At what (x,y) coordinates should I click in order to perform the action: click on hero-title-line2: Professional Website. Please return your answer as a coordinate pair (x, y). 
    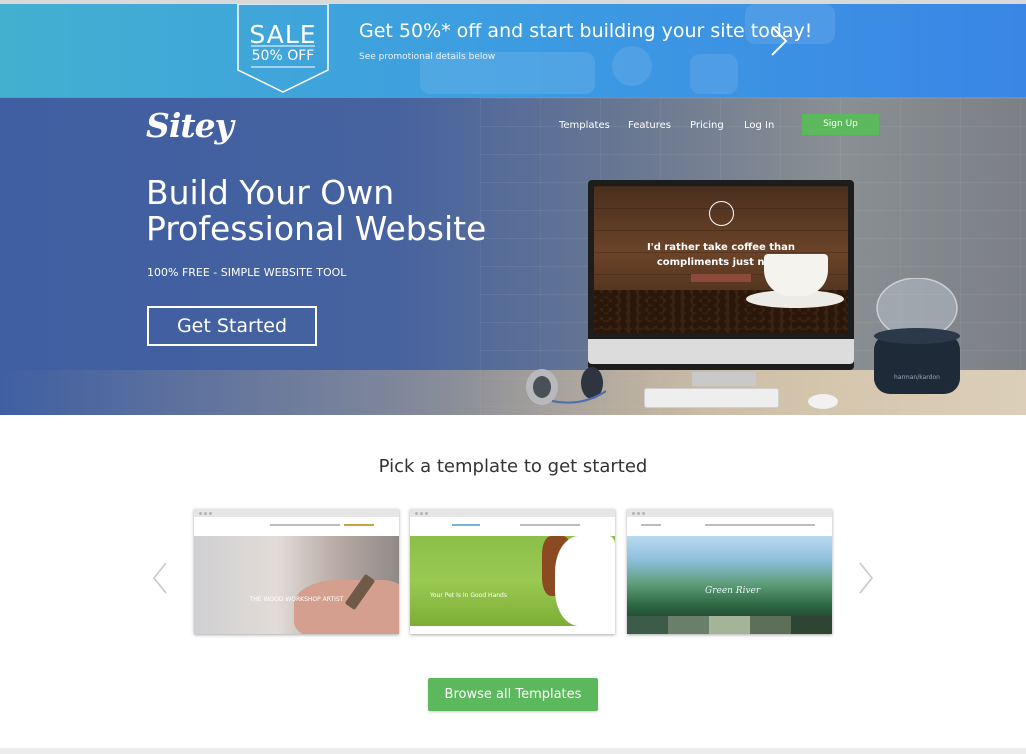
    Looking at the image, I should click on (316, 228).